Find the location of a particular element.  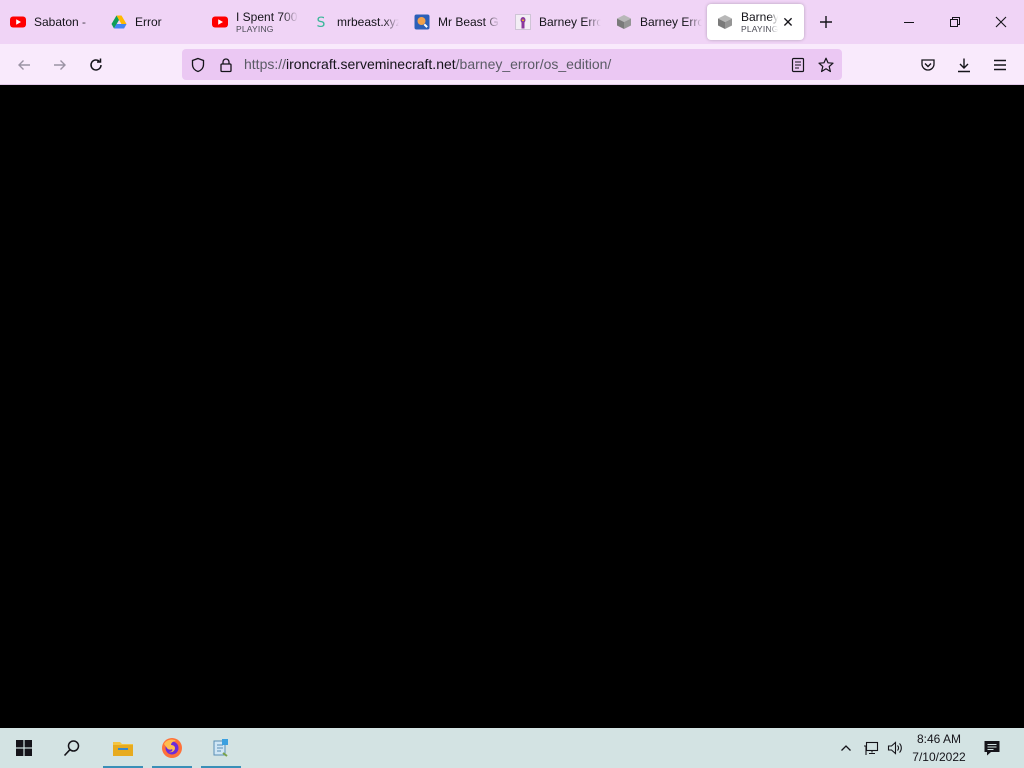

bookmark-star-icon is located at coordinates (826, 65).